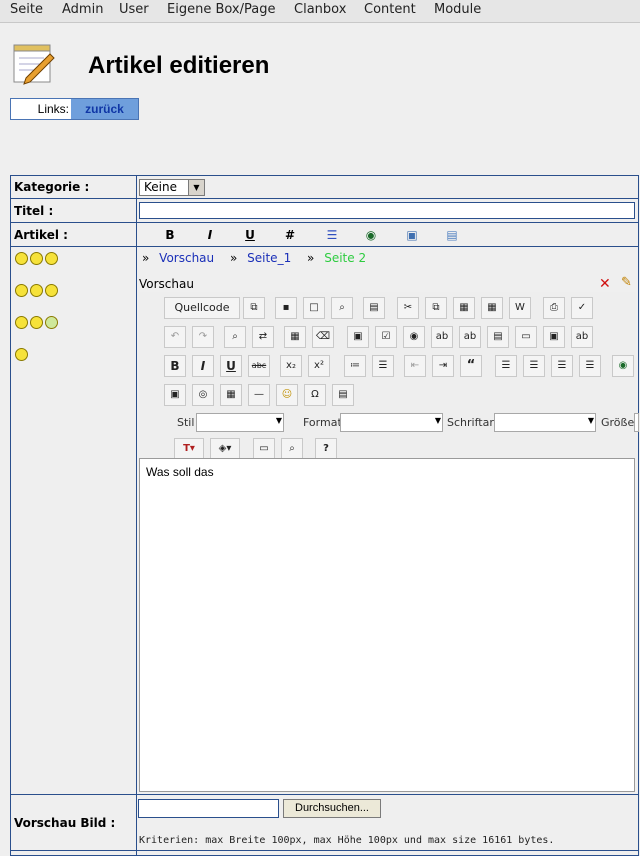  Describe the element at coordinates (231, 366) in the screenshot. I see `underline-icon: U` at that location.